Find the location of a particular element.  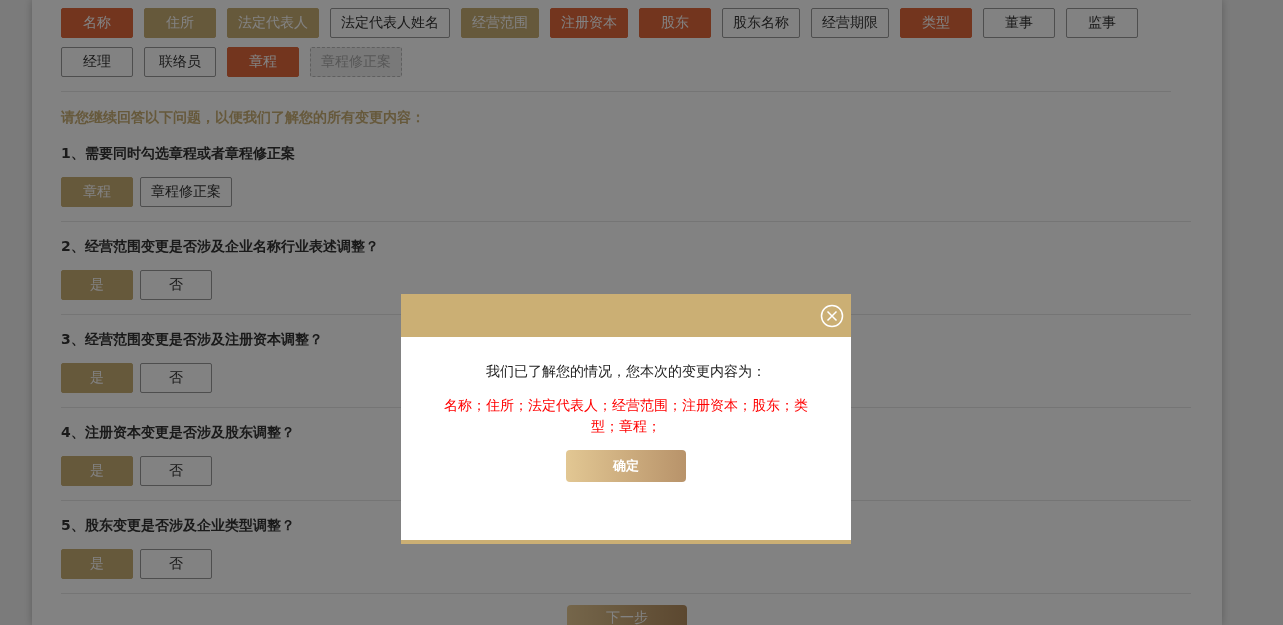

change-list: 名称；住所；法定代表人；经营范围；注册资本；股东；类型；章程； is located at coordinates (626, 416).